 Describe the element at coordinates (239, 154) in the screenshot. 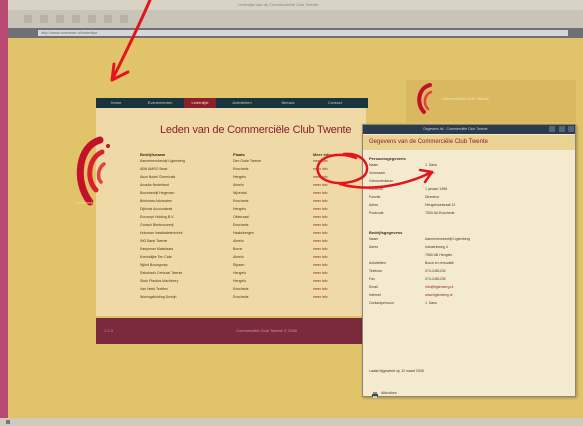

I see `col-header-place: Plaats` at that location.